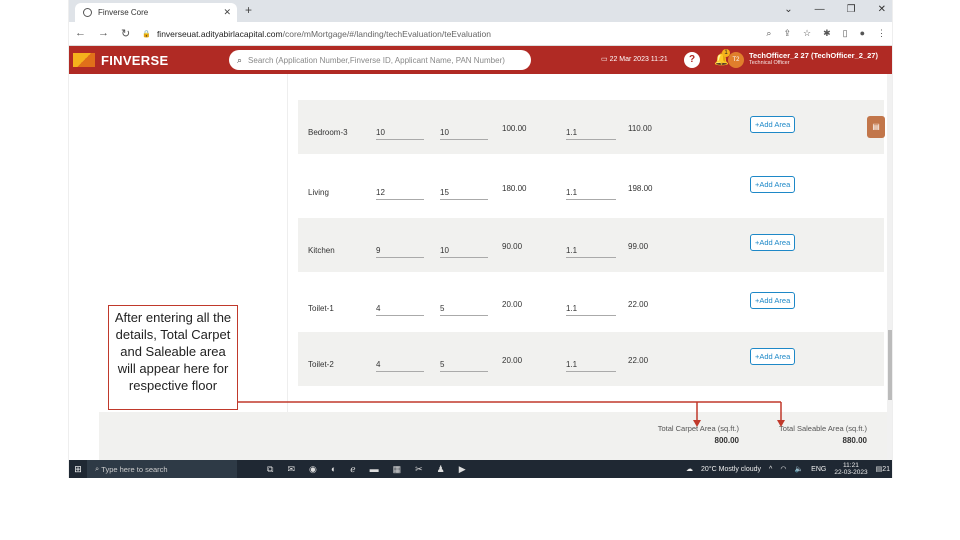  Describe the element at coordinates (881, 33) in the screenshot. I see `menu-icon: ⋮` at that location.